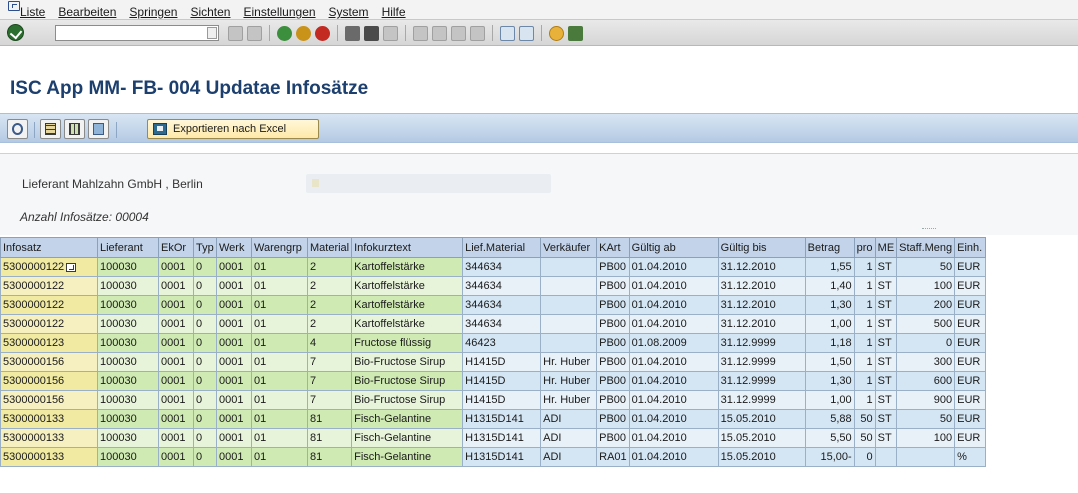 This screenshot has width=1078, height=493. What do you see at coordinates (49, 343) in the screenshot?
I see `table-cell: 5300000123` at bounding box center [49, 343].